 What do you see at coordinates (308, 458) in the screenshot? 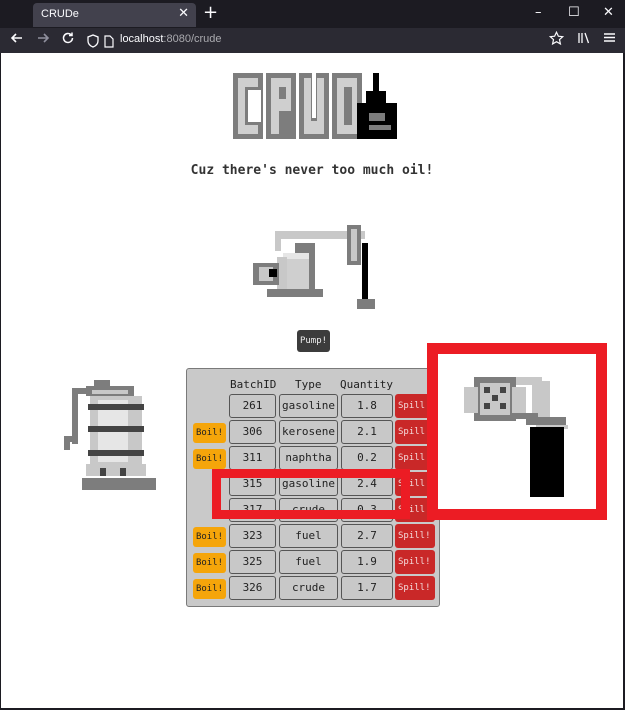
I see `type-cell: naphtha` at bounding box center [308, 458].